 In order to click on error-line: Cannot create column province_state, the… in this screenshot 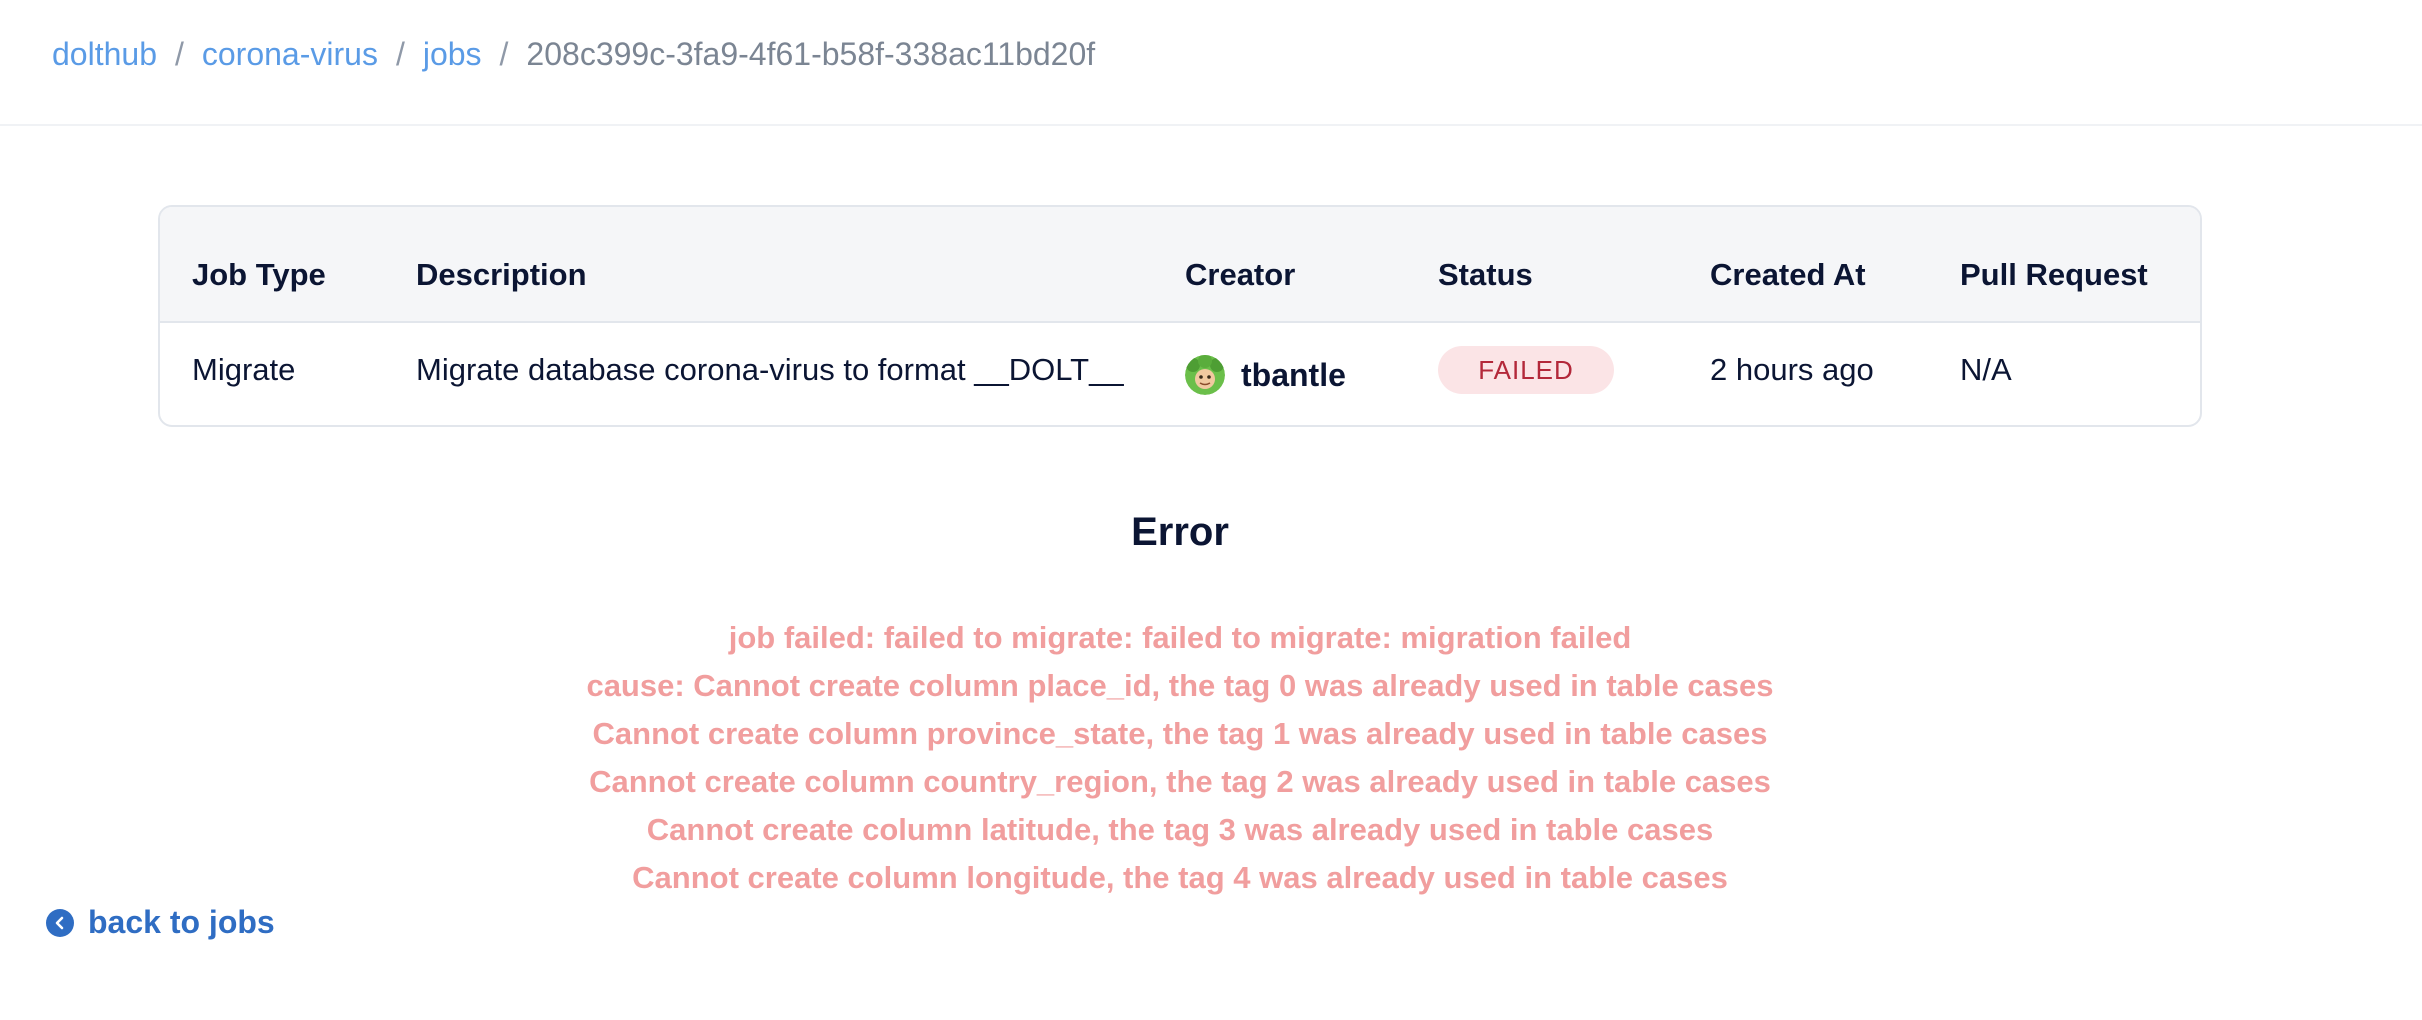, I will do `click(1180, 733)`.